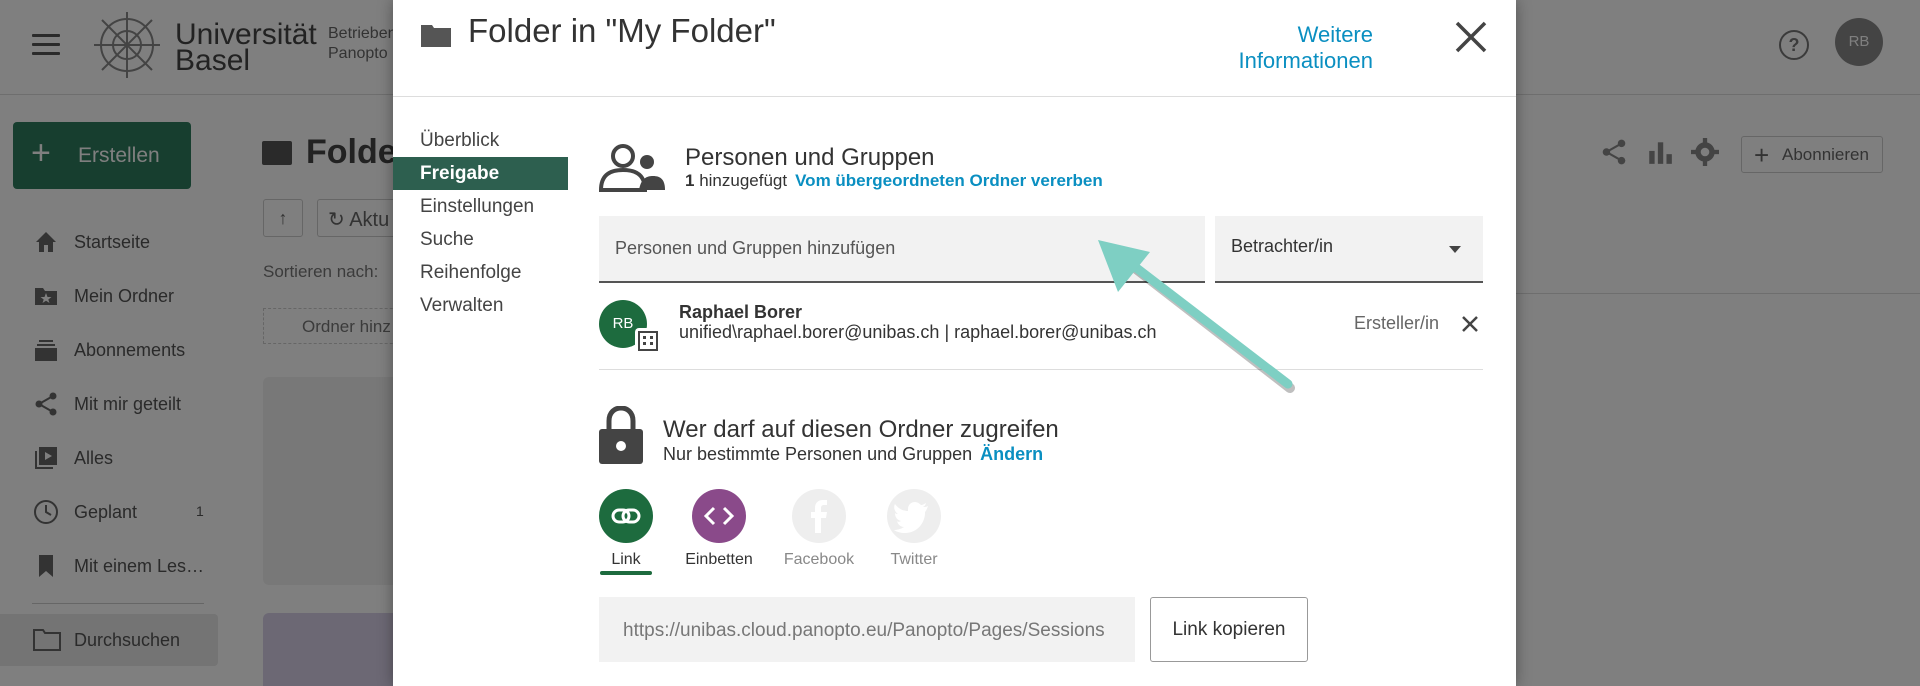 This screenshot has width=1920, height=686. Describe the element at coordinates (632, 168) in the screenshot. I see `people-group-icon` at that location.